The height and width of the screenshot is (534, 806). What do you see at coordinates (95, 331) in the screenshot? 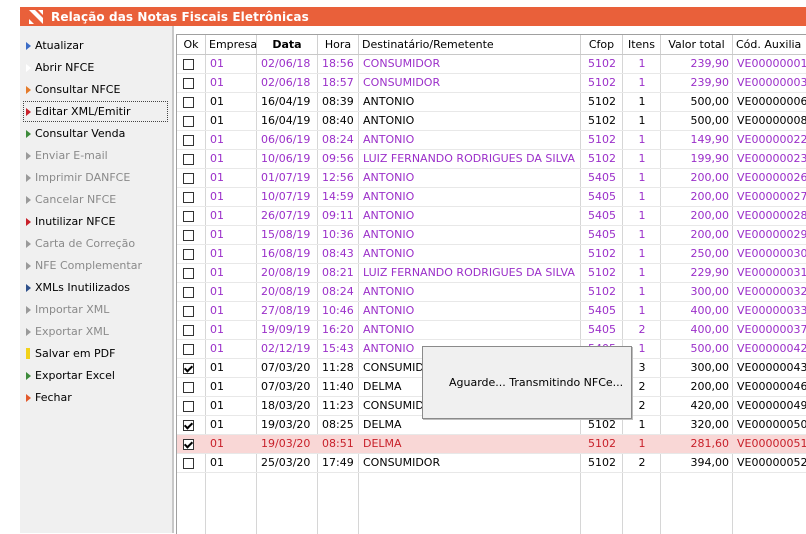
I see `sidebar-item-exportar-xml: Exportar XML` at bounding box center [95, 331].